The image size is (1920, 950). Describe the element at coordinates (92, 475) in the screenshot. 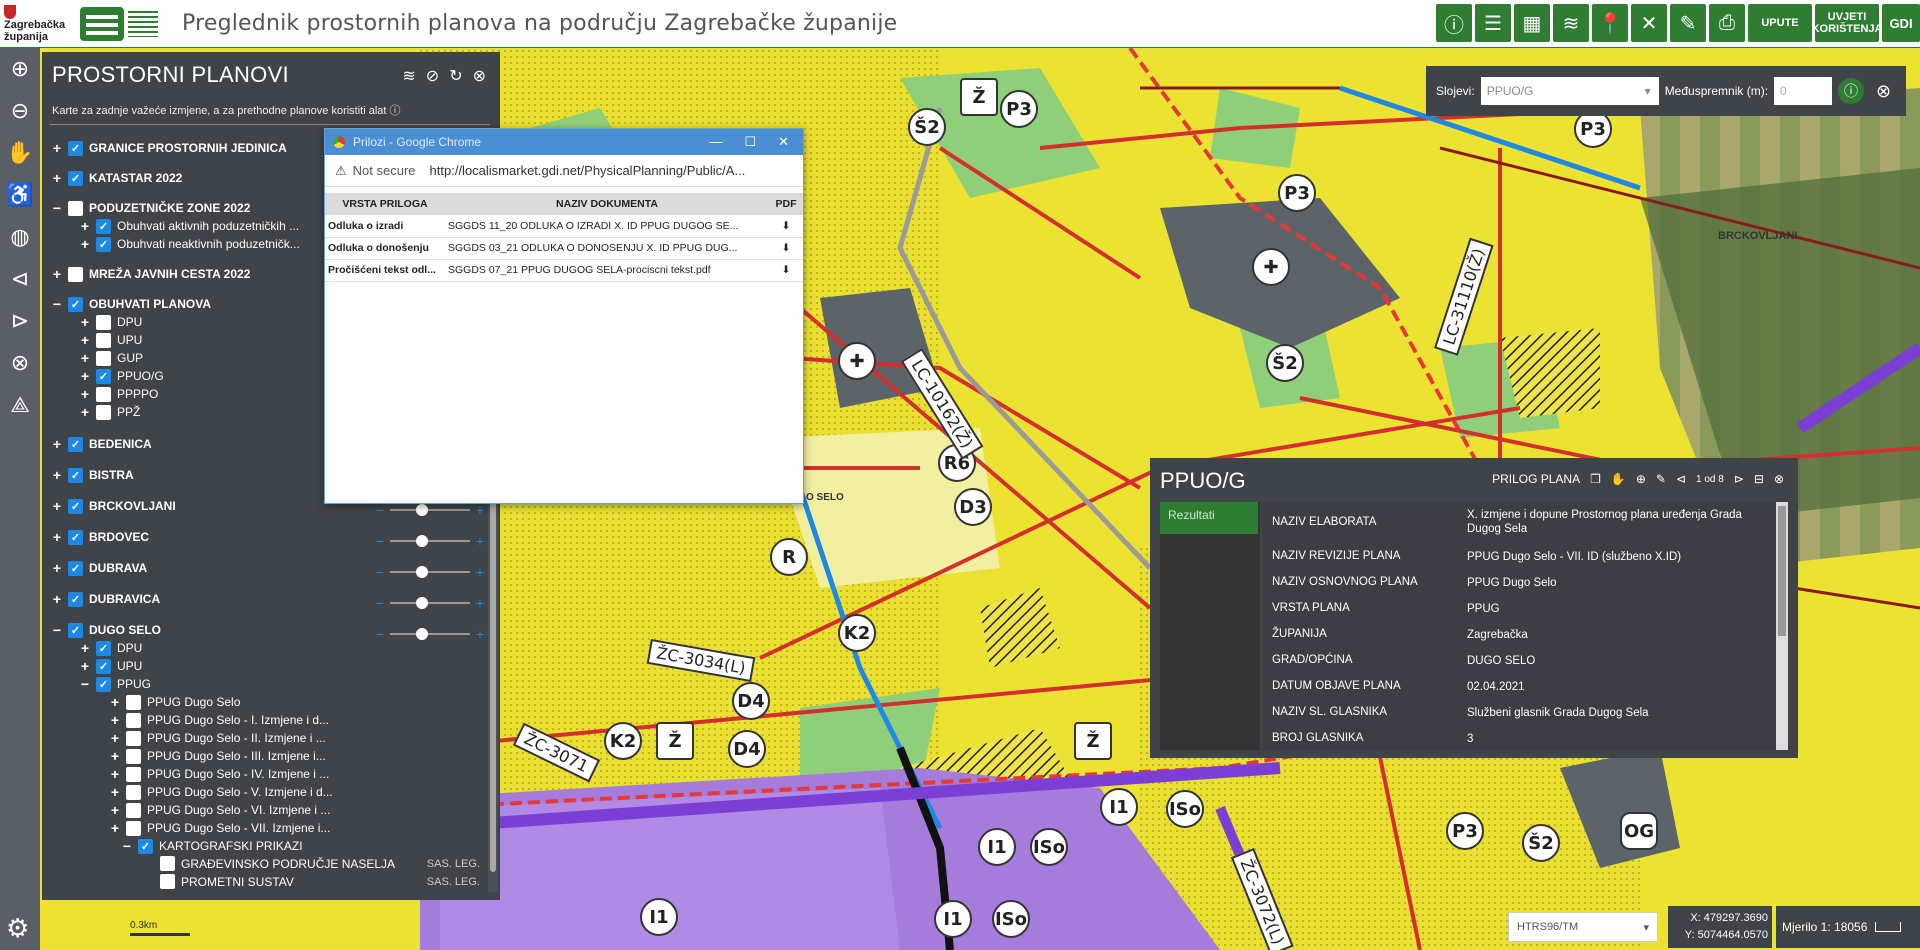

I see `layer-row: + ✓ BISTRA` at that location.